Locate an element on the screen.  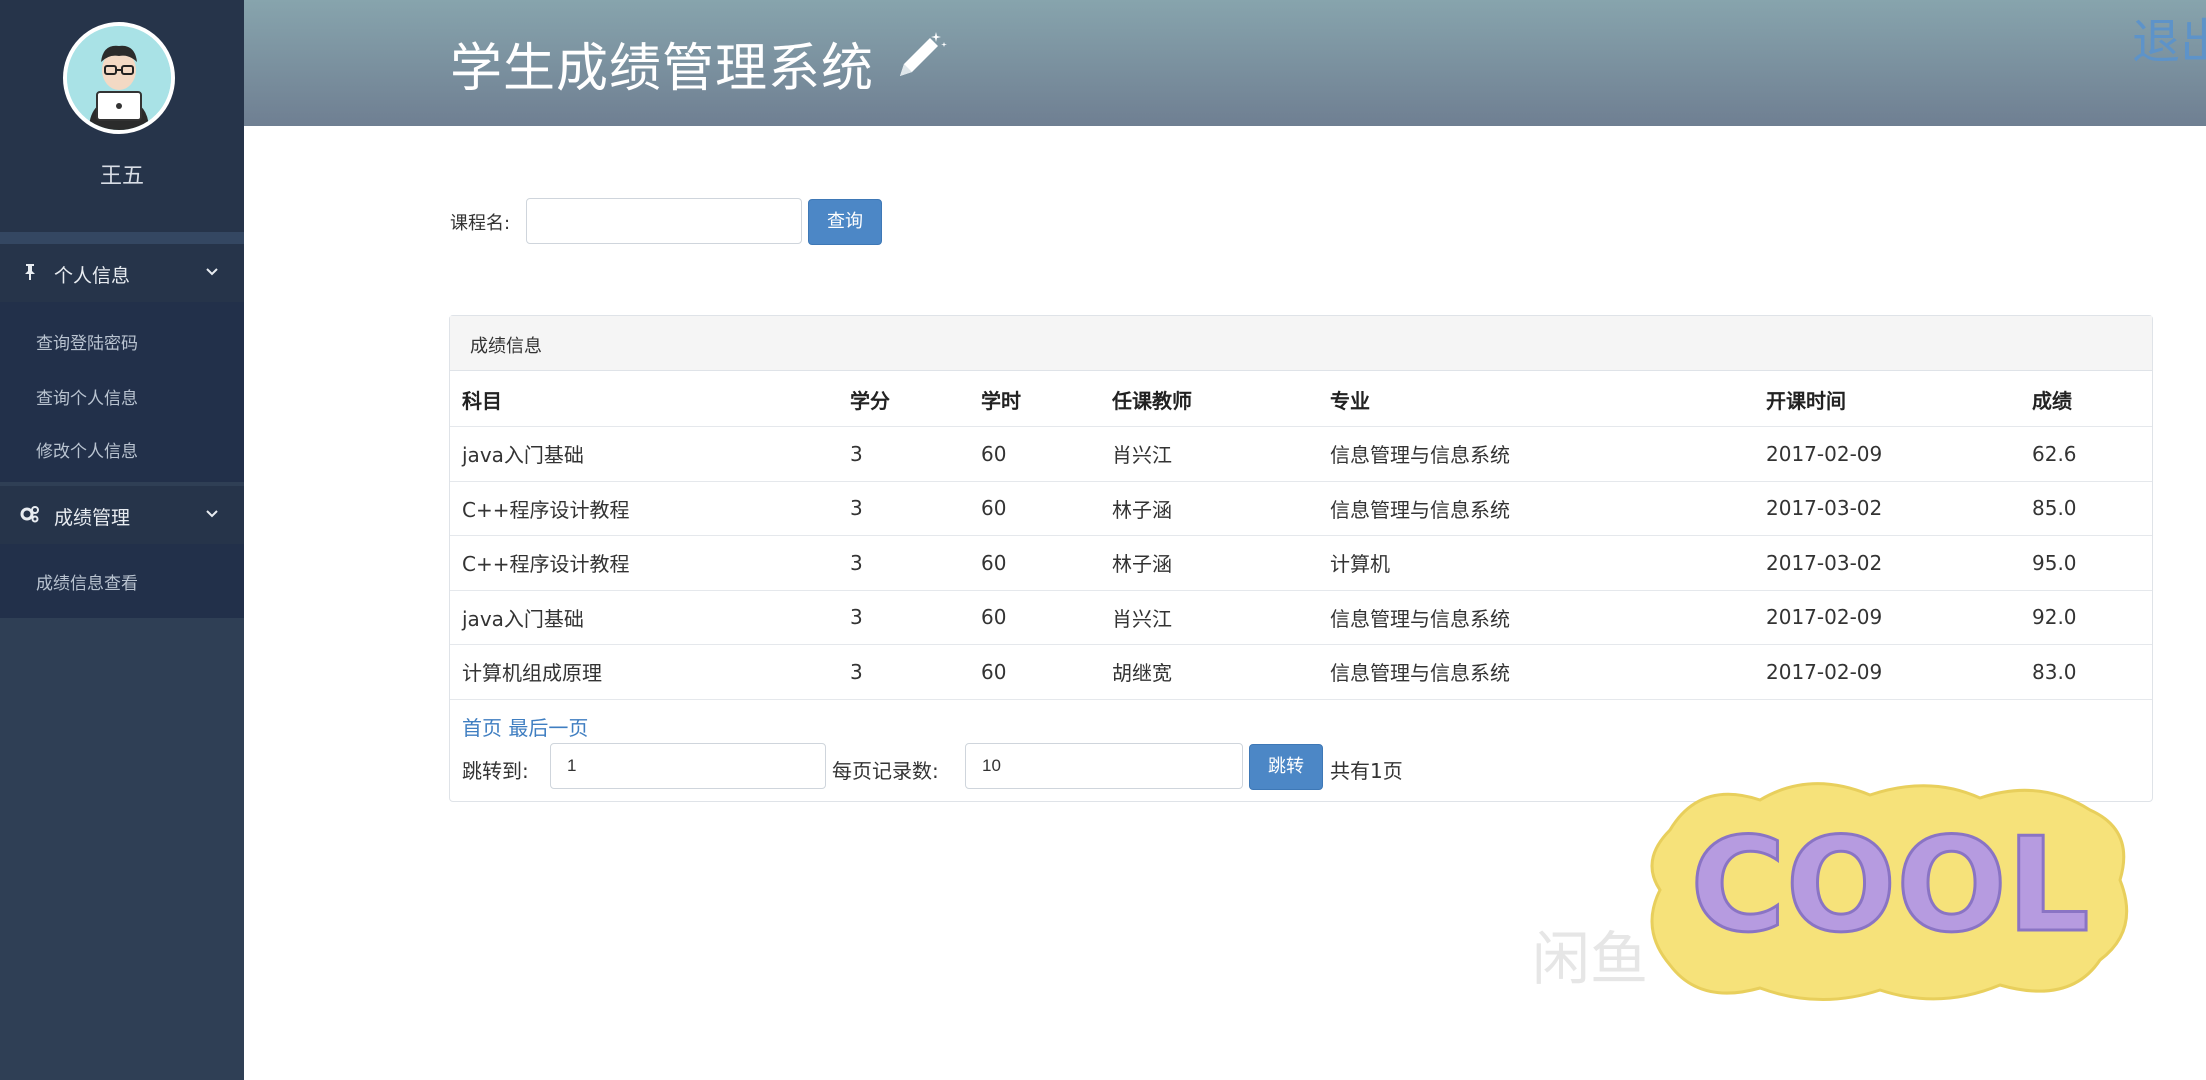
logout-link: 退出 is located at coordinates (2169, 37).